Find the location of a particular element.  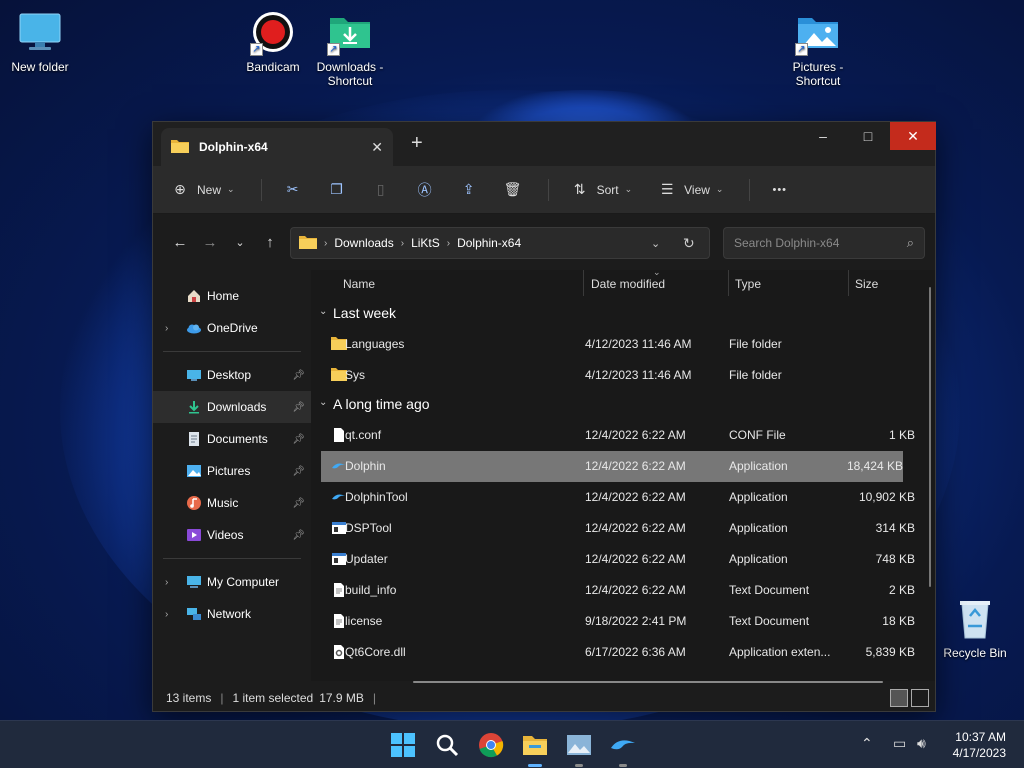

file-name: license is located at coordinates (364, 621).